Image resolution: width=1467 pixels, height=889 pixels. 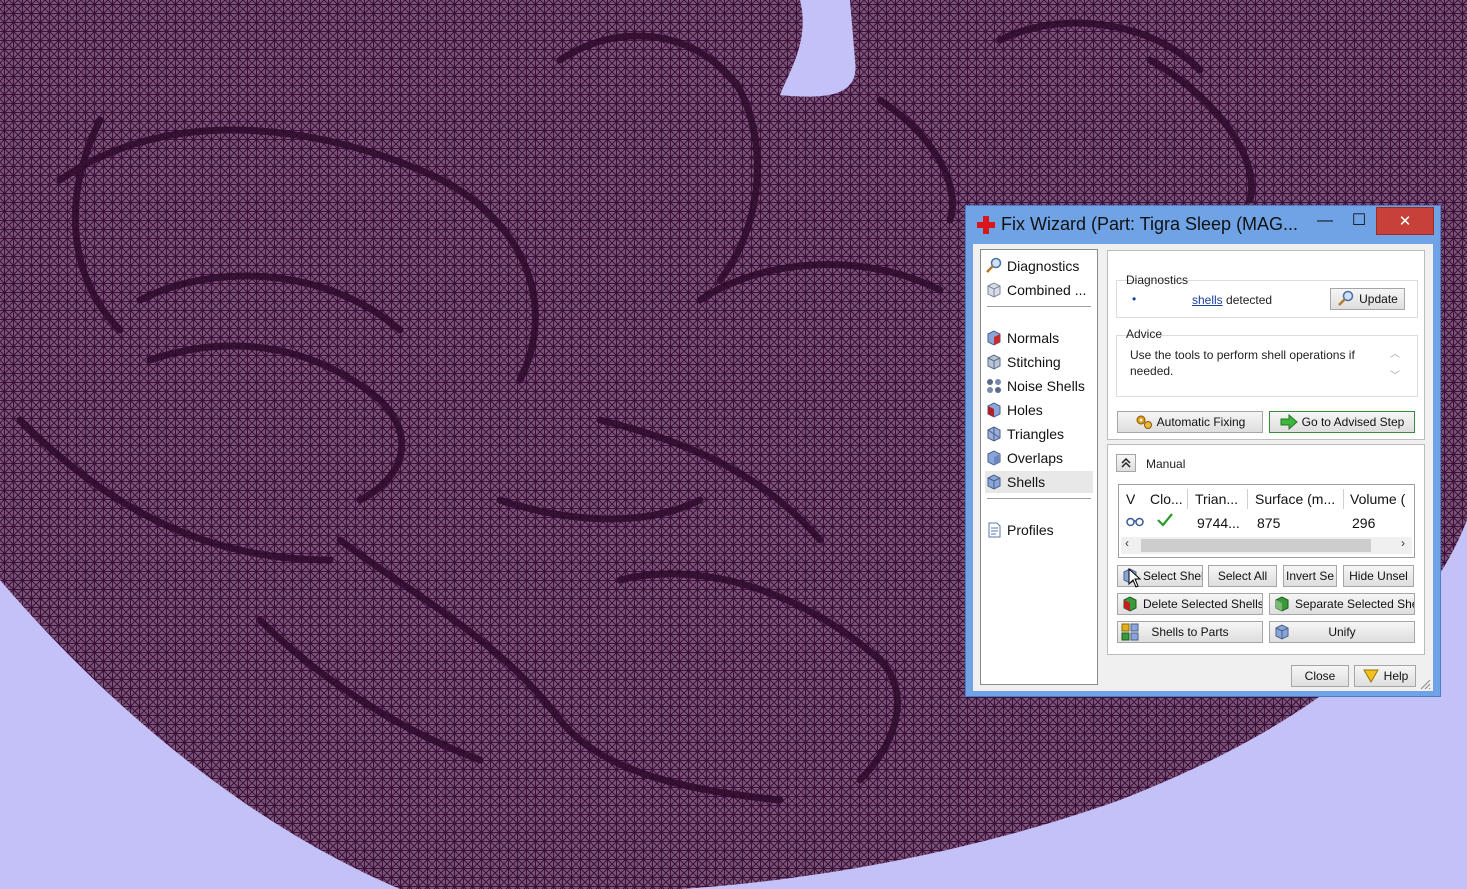 What do you see at coordinates (1249, 300) in the screenshot?
I see `detected-text: detected` at bounding box center [1249, 300].